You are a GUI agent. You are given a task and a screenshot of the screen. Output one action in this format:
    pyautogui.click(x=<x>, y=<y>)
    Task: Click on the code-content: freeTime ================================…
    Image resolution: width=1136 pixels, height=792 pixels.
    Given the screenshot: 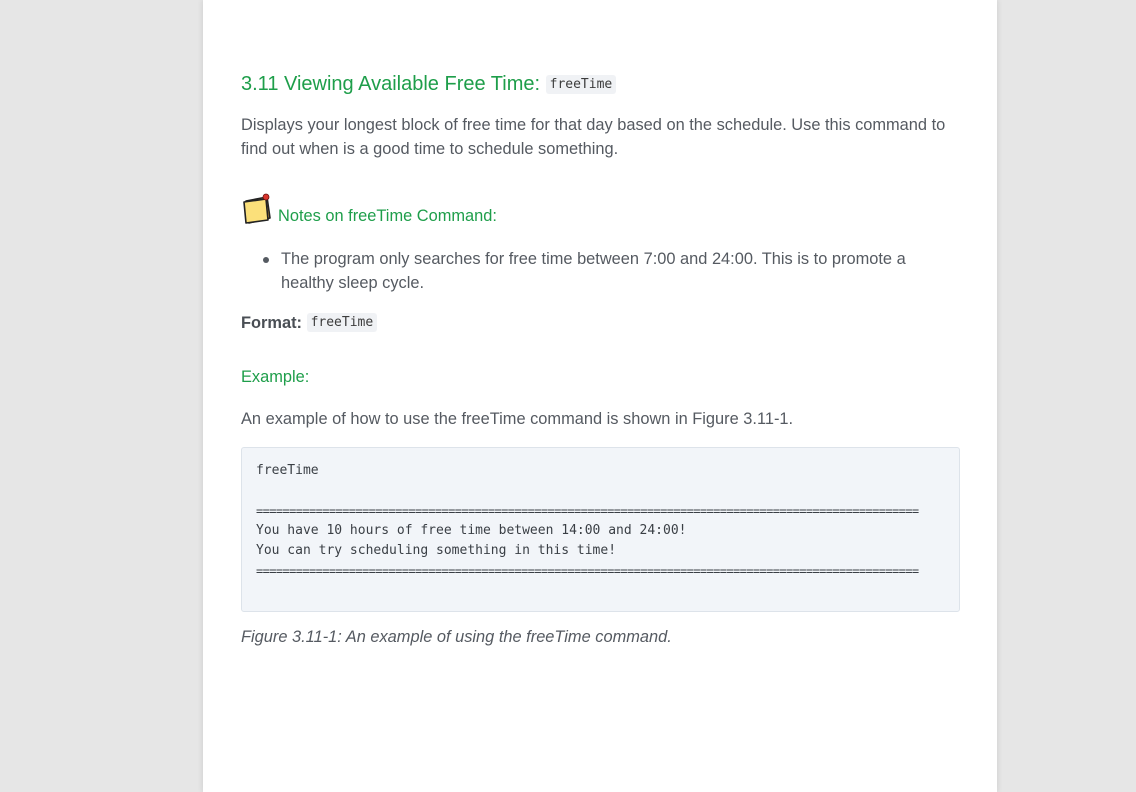 What is the action you would take?
    pyautogui.click(x=600, y=514)
    